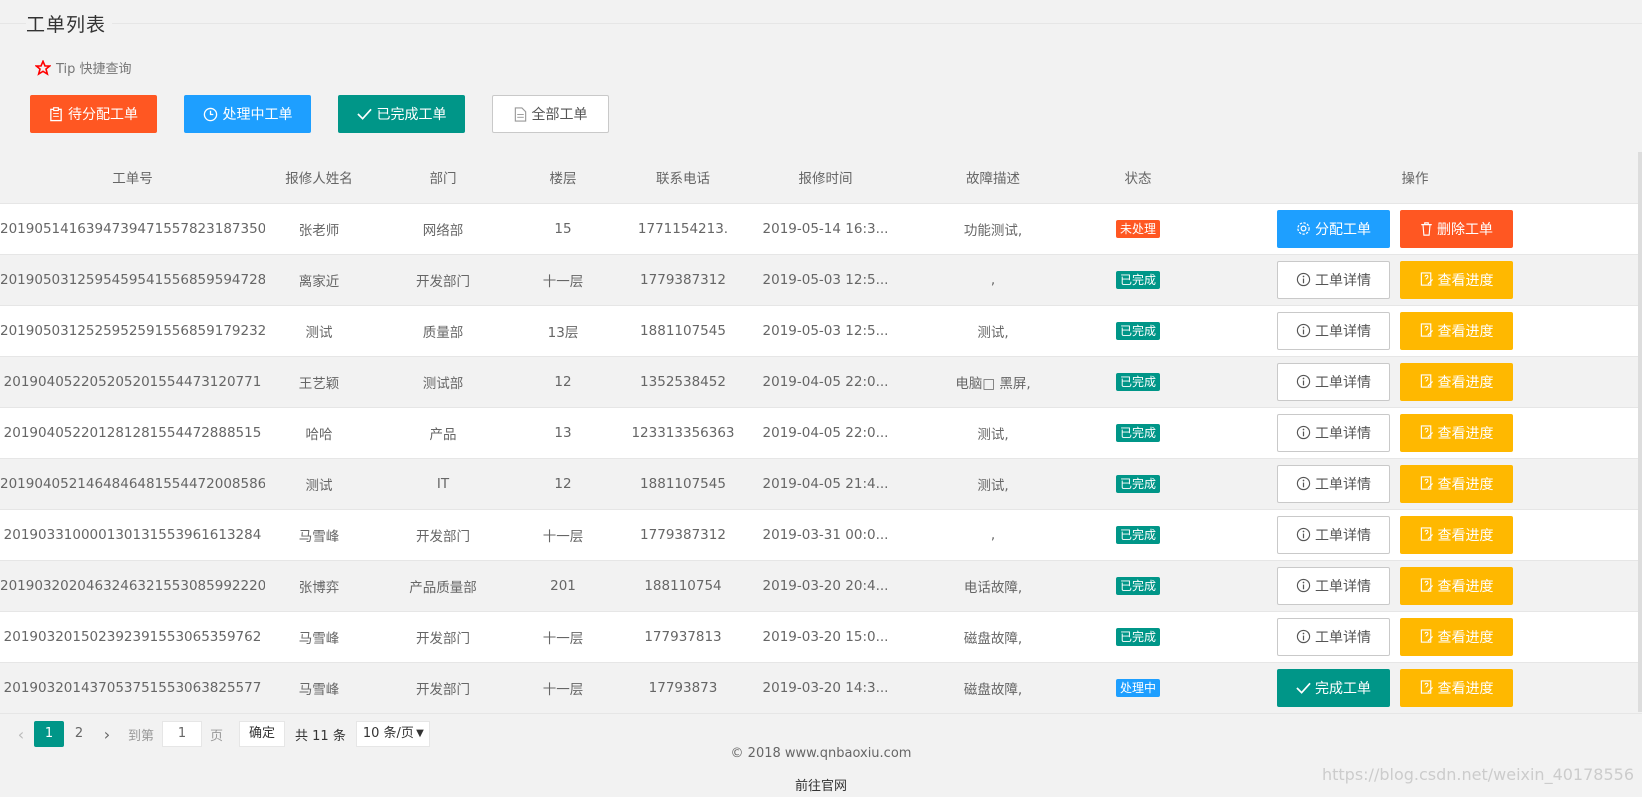  What do you see at coordinates (219, 734) in the screenshot?
I see `pagination: ‹ 1 2 › 到第 1 页 确定 共 11 条 10 条/页 ▼` at bounding box center [219, 734].